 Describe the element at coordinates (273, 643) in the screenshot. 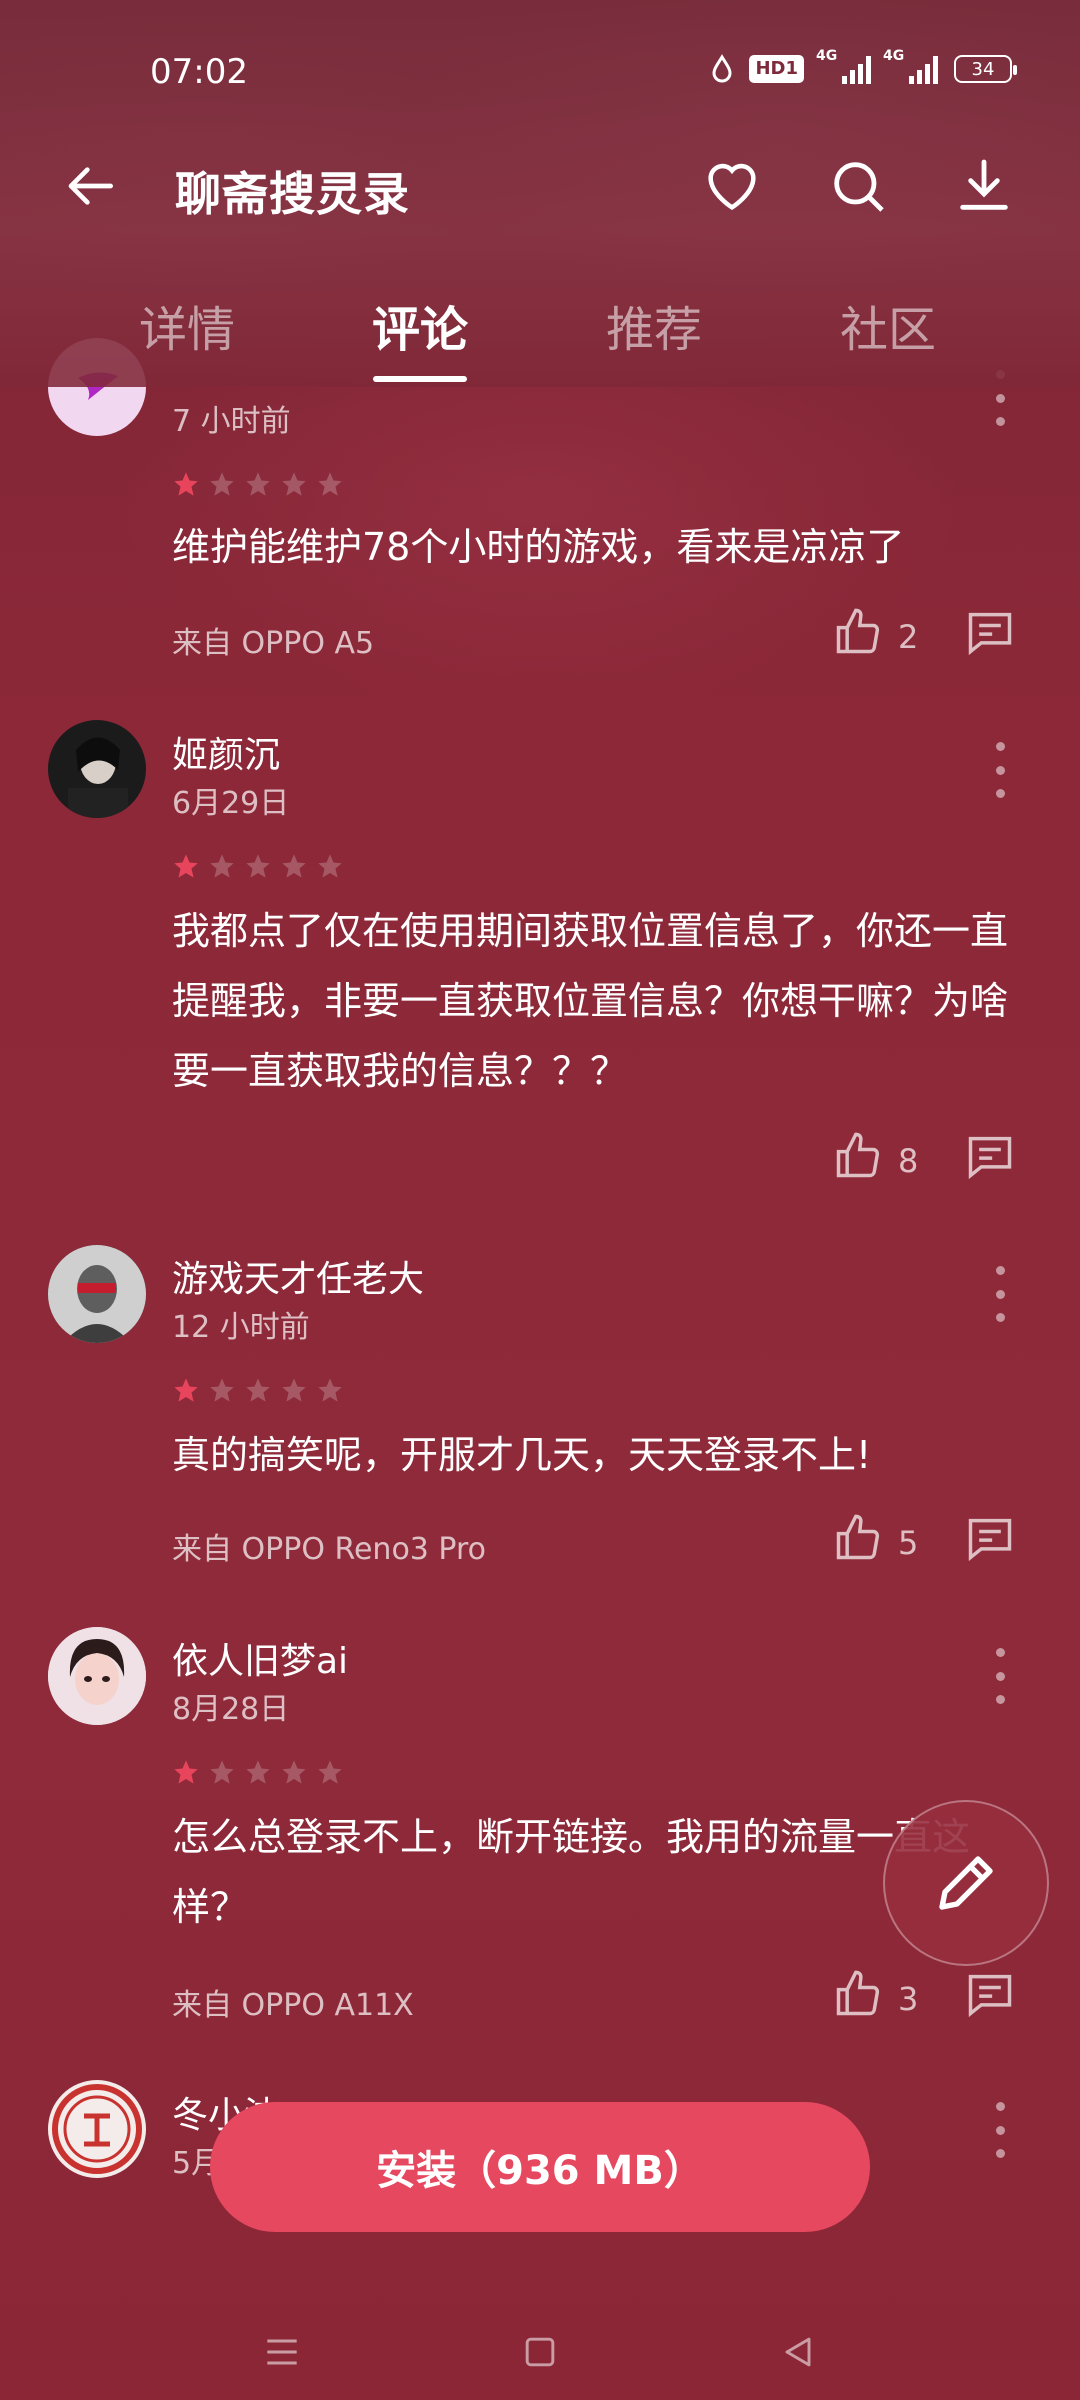

I see `review-device: 来自 OPPO A5` at that location.